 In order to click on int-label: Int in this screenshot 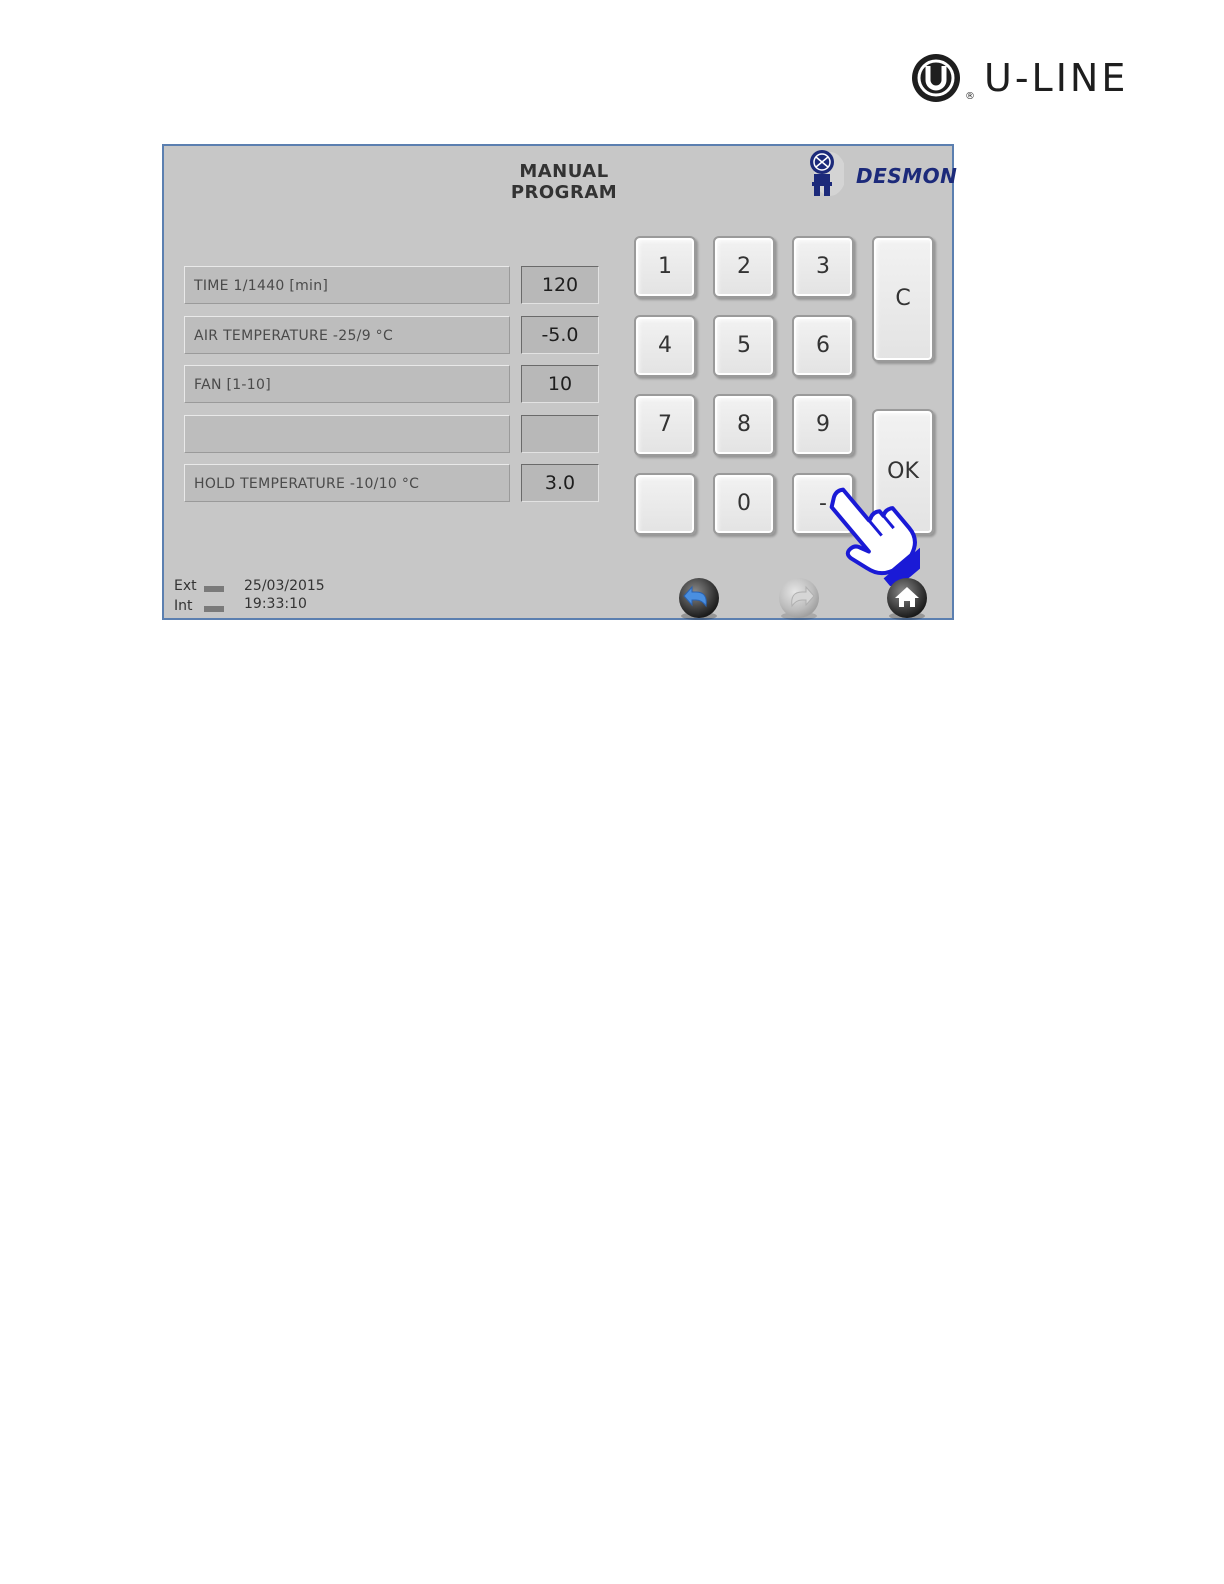, I will do `click(183, 606)`.